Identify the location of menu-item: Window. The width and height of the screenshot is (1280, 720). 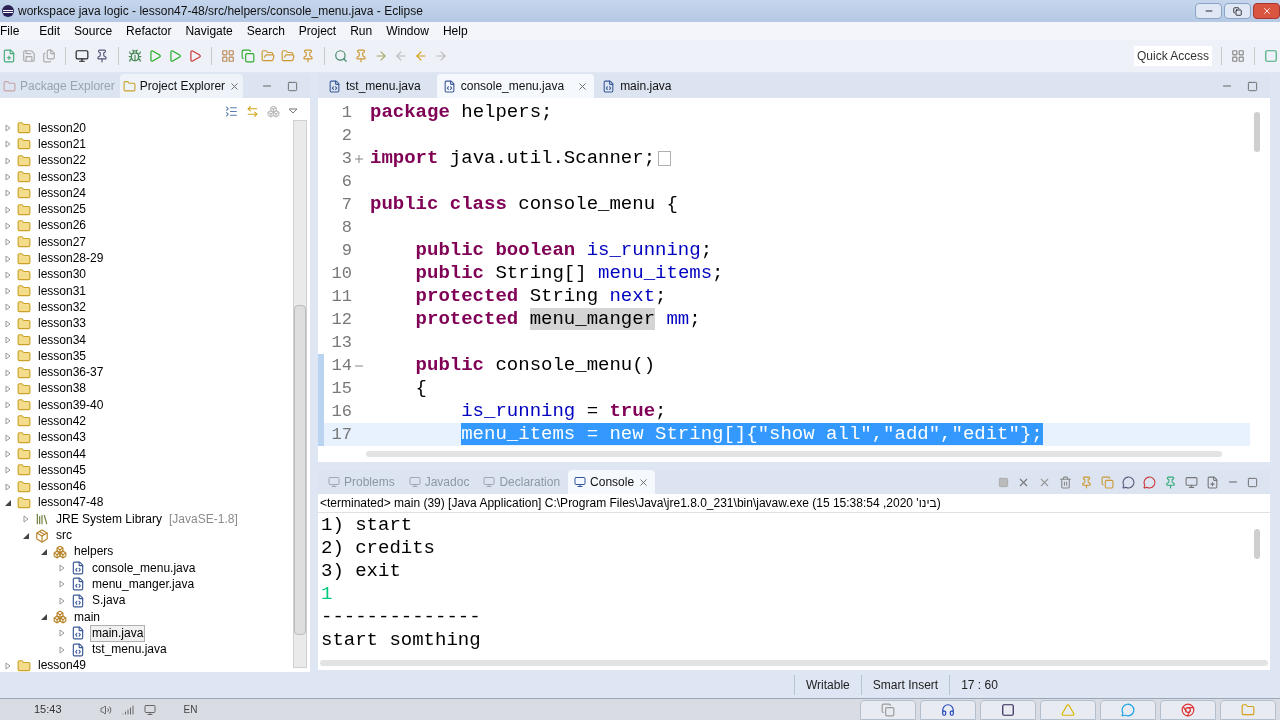
(407, 31).